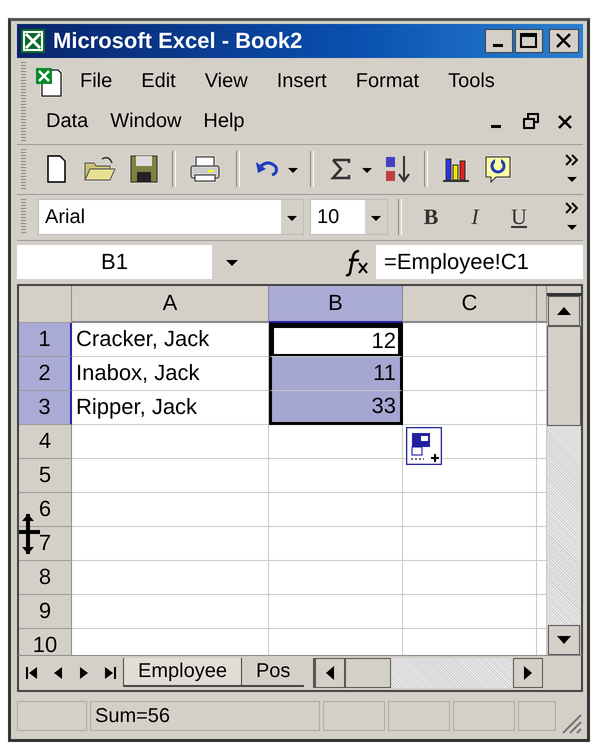 The image size is (596, 756). Describe the element at coordinates (428, 673) in the screenshot. I see `horizontal-scrollbar` at that location.